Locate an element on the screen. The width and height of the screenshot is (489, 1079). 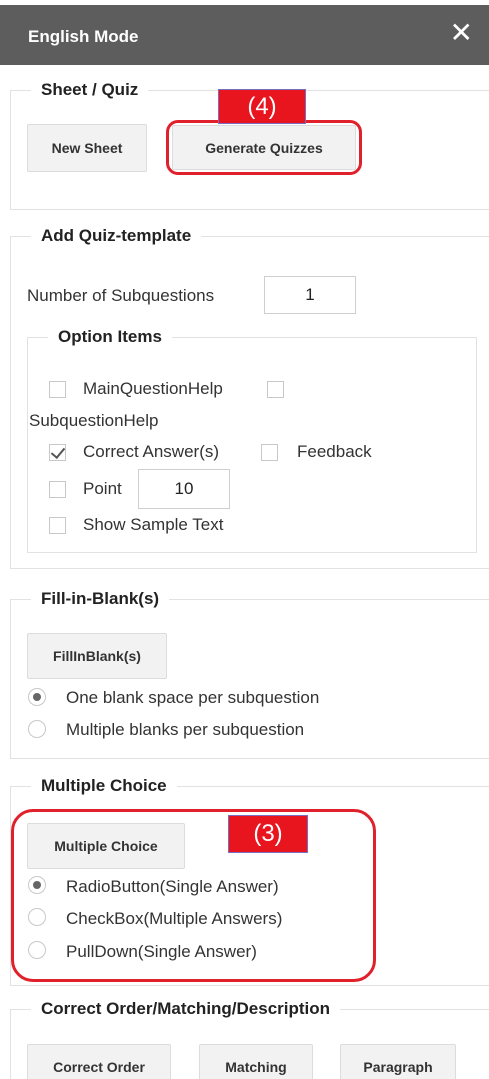
new-sheet-button: New Sheet is located at coordinates (87, 148).